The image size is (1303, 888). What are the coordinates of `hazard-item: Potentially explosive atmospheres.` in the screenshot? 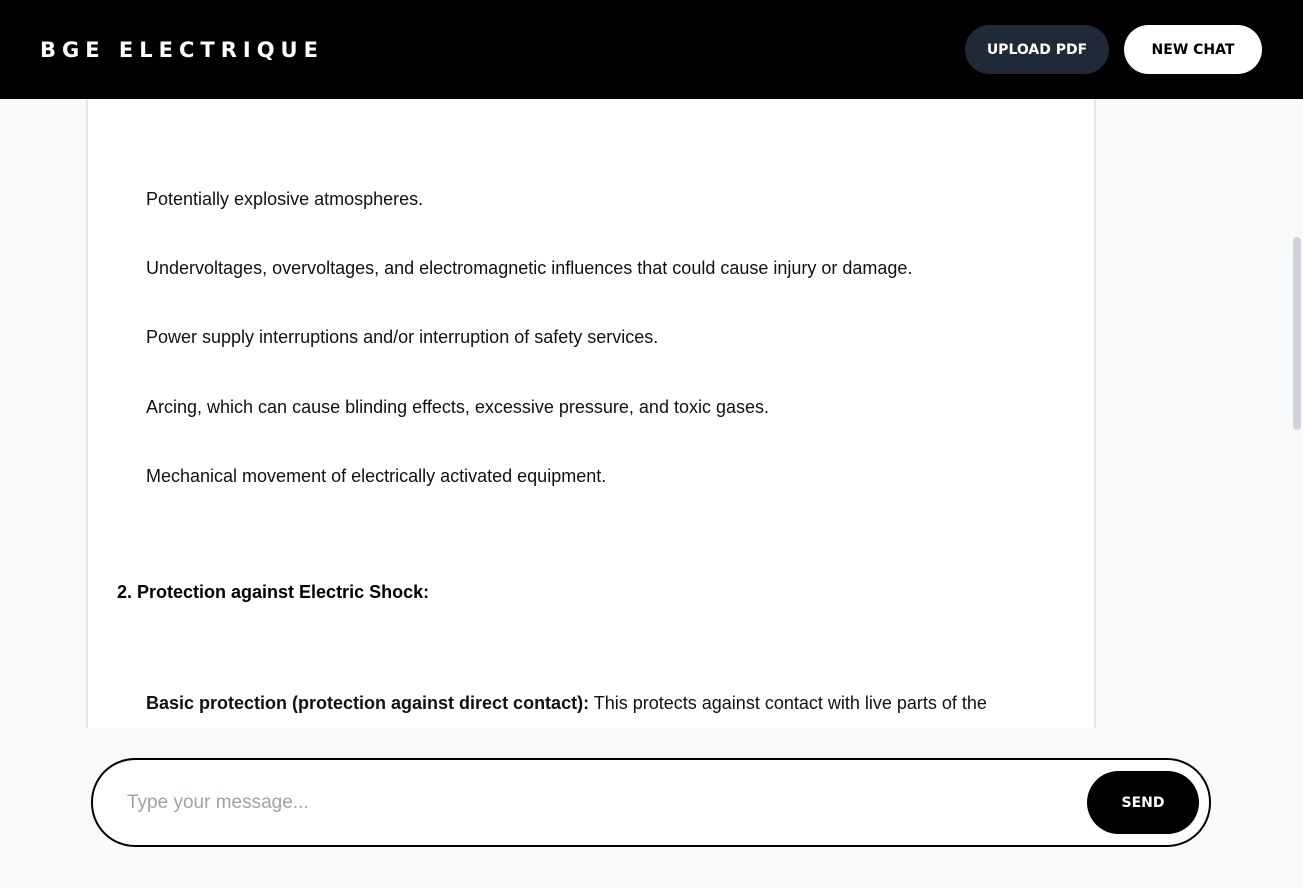 It's located at (285, 199).